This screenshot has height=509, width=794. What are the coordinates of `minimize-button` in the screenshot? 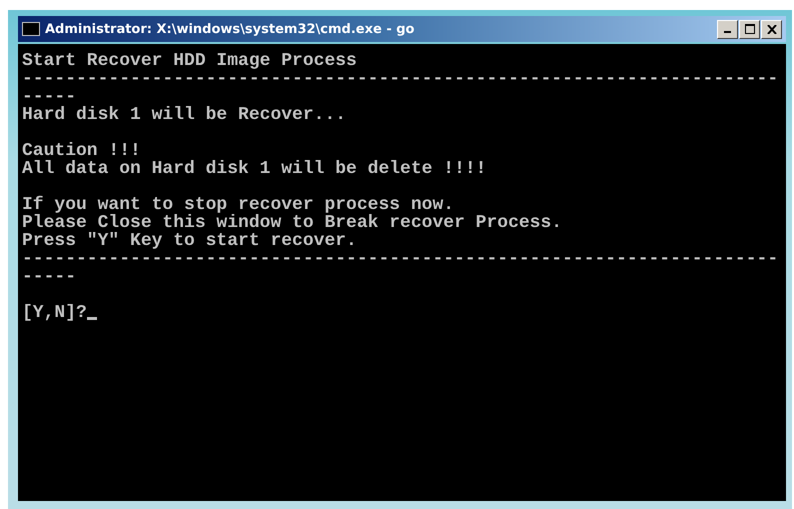 It's located at (727, 29).